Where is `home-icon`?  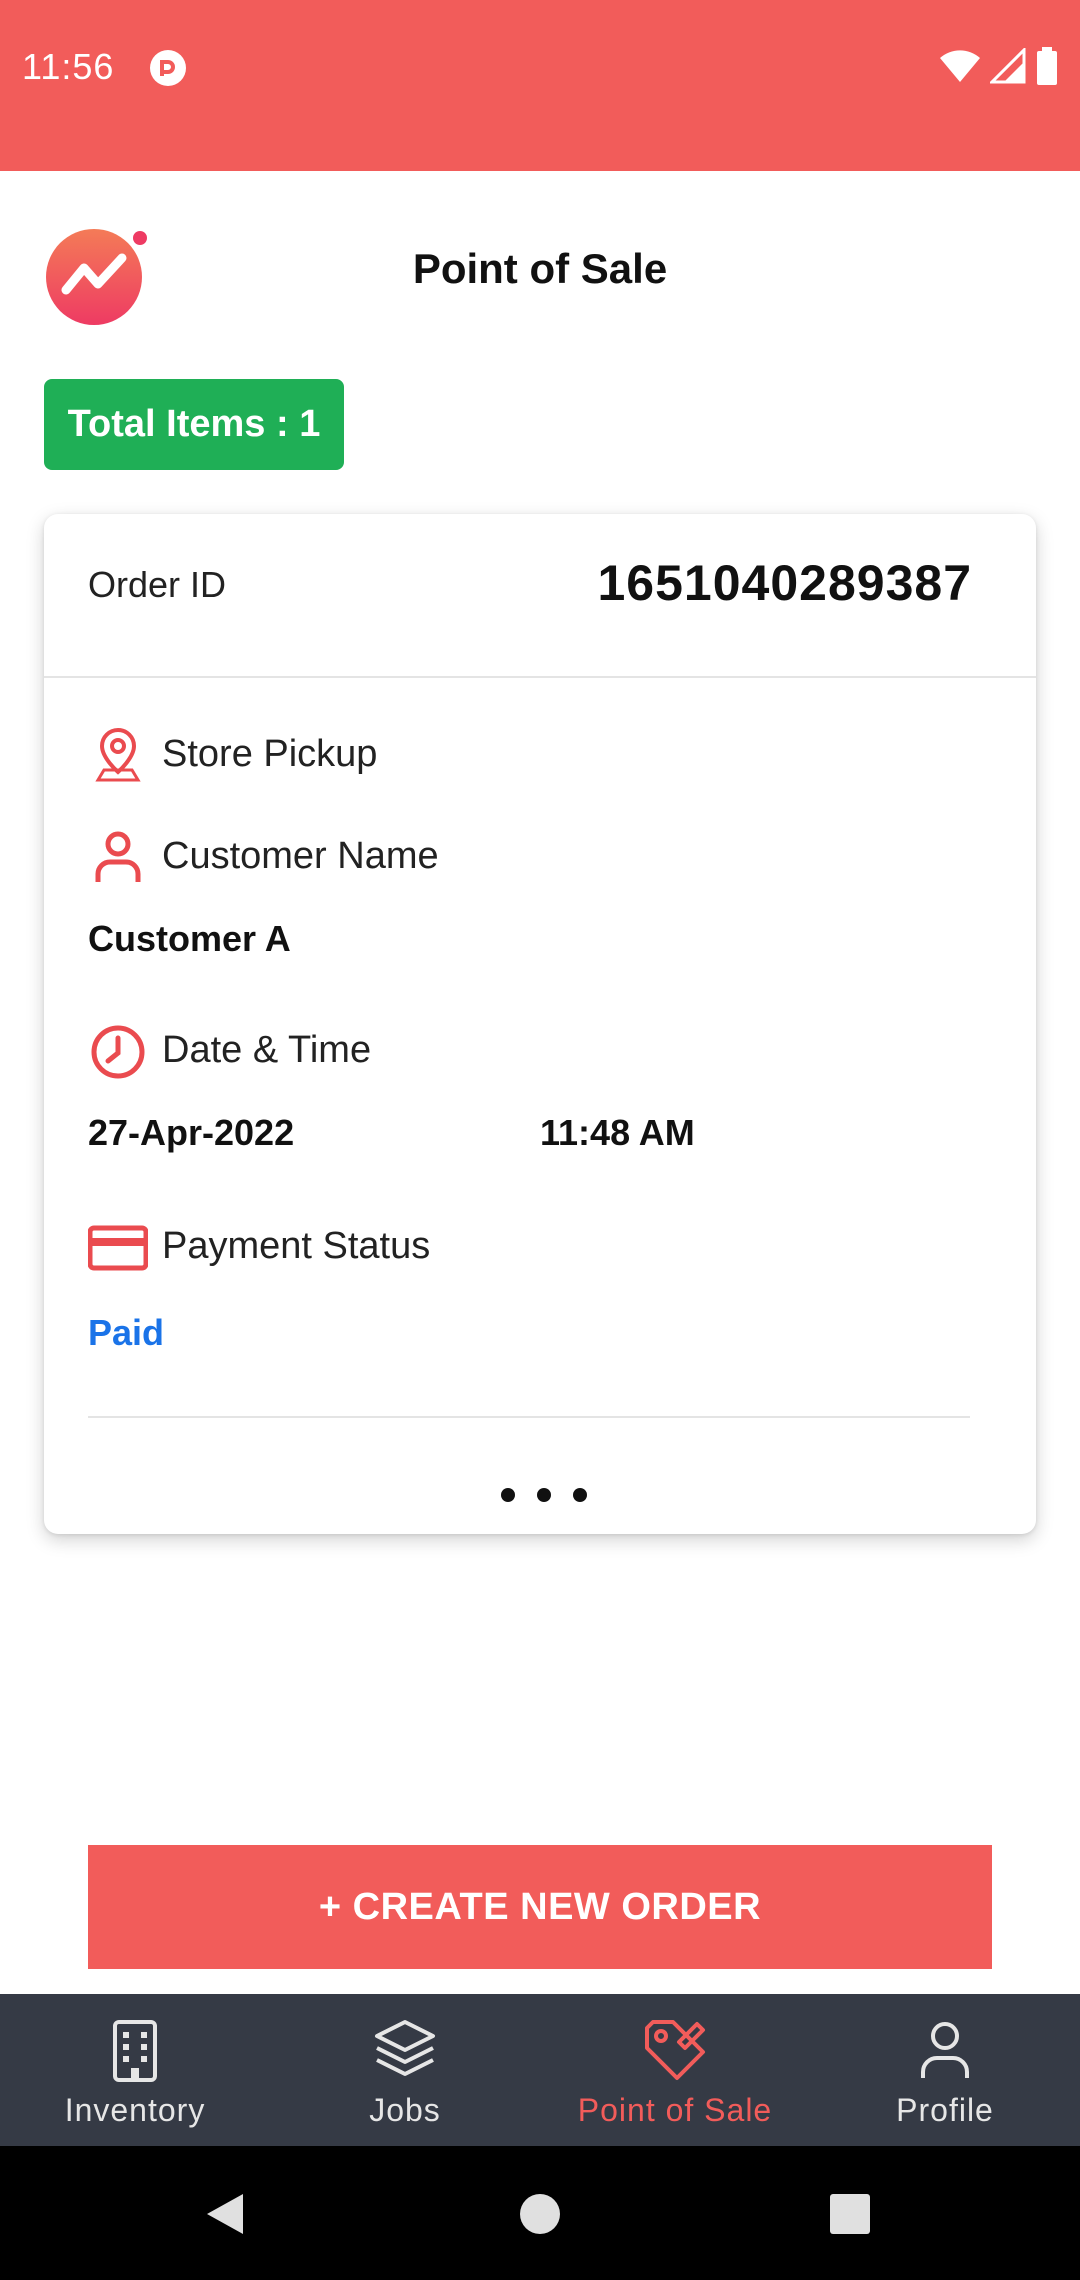
home-icon is located at coordinates (540, 2214).